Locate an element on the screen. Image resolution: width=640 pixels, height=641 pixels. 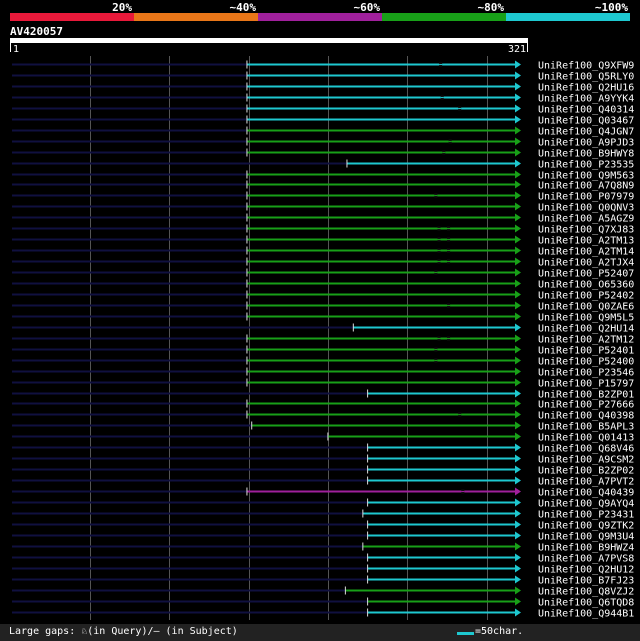
legend-label: ~40% is located at coordinates (243, 7).